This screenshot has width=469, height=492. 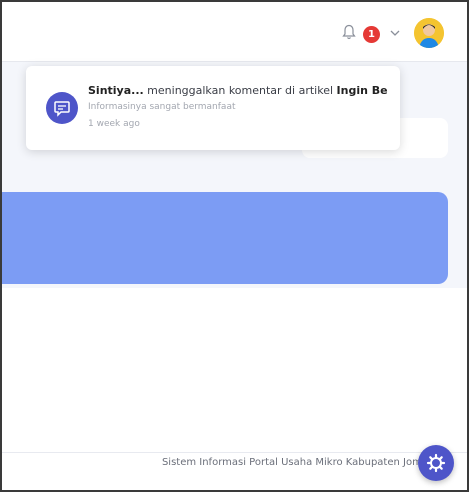 I want to click on comment-icon, so click(x=62, y=109).